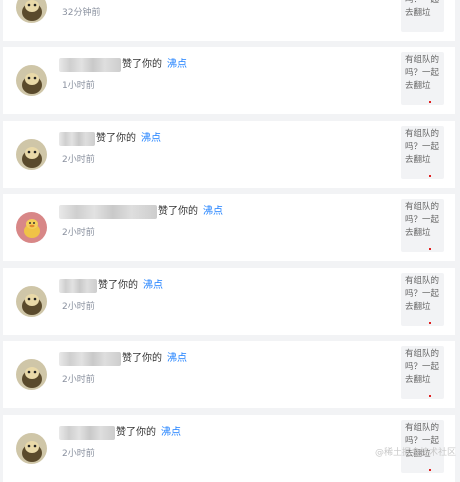 Image resolution: width=460 pixels, height=482 pixels. I want to click on notification-card: 32分钟前 有组队的吗？一起去翻垃, so click(229, 20).